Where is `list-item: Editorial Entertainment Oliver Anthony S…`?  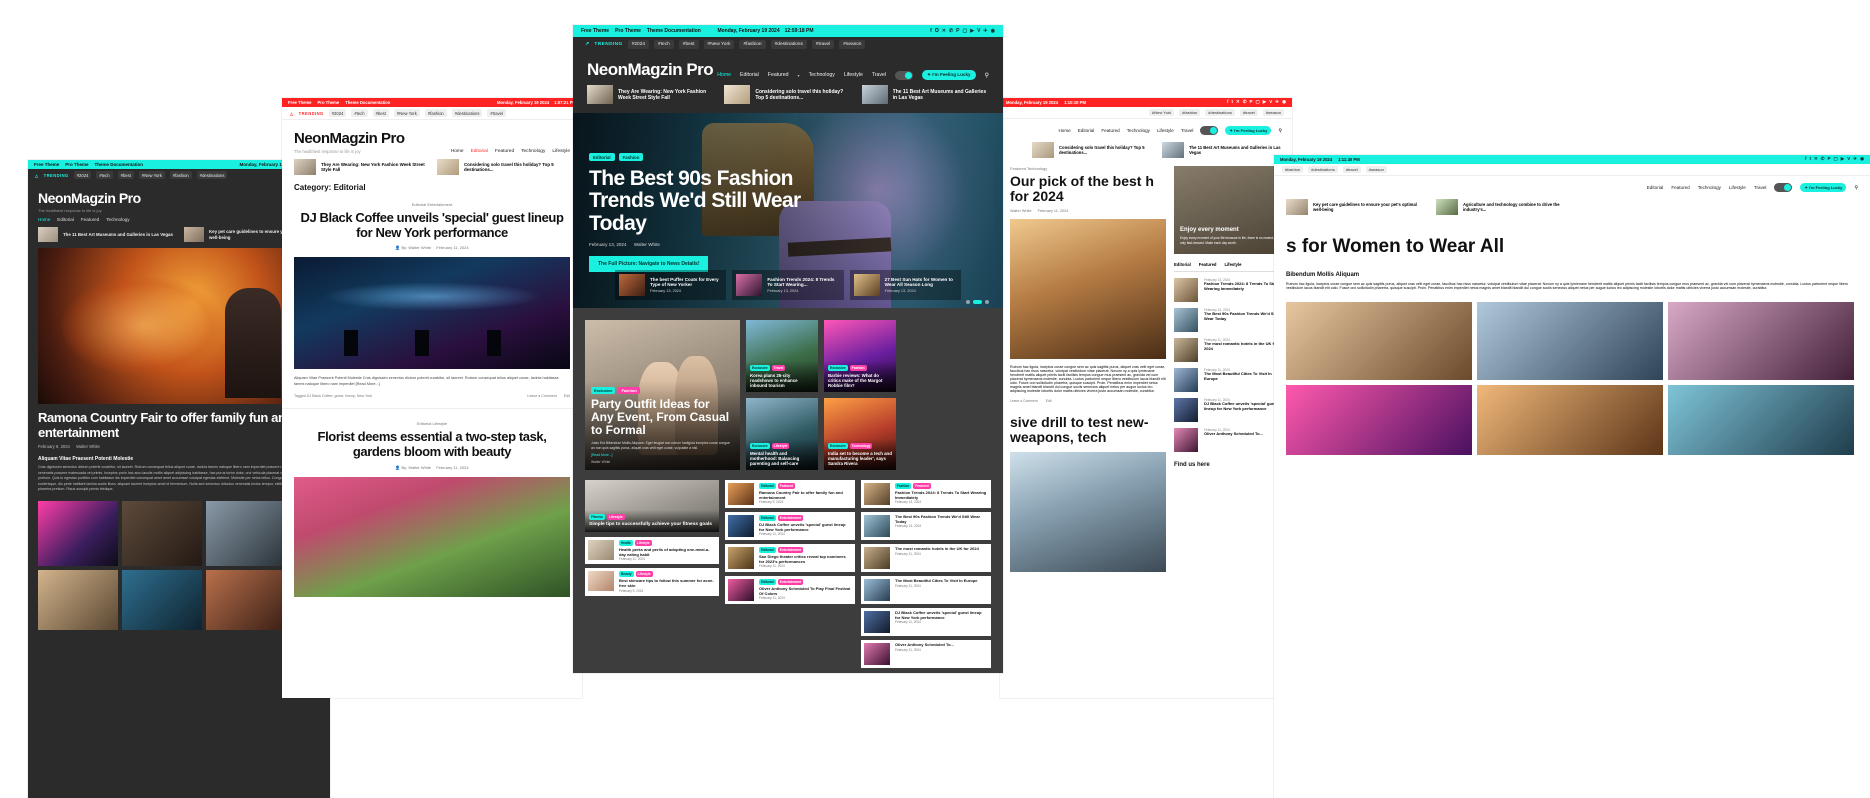 list-item: Editorial Entertainment Oliver Anthony S… is located at coordinates (790, 590).